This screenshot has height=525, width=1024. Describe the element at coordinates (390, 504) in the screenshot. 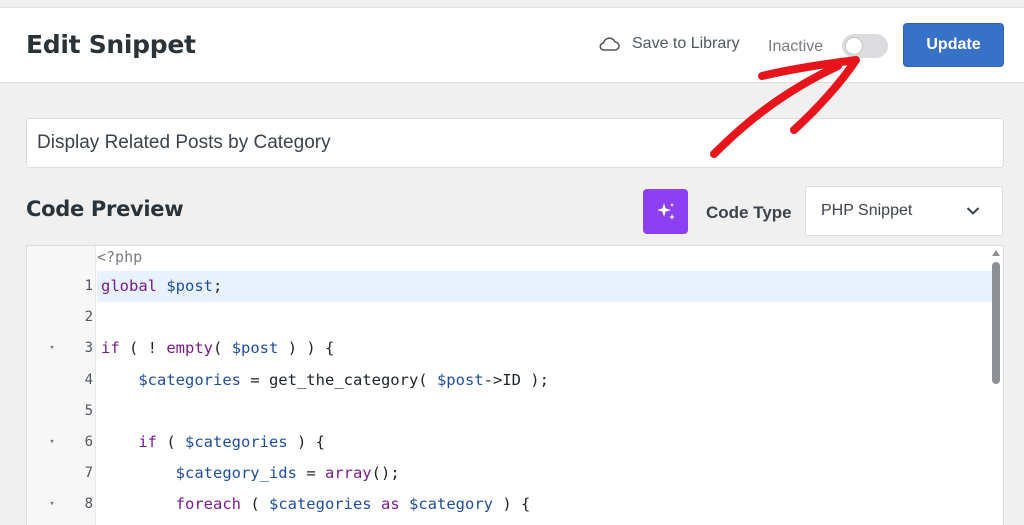

I see `code-token: as` at that location.